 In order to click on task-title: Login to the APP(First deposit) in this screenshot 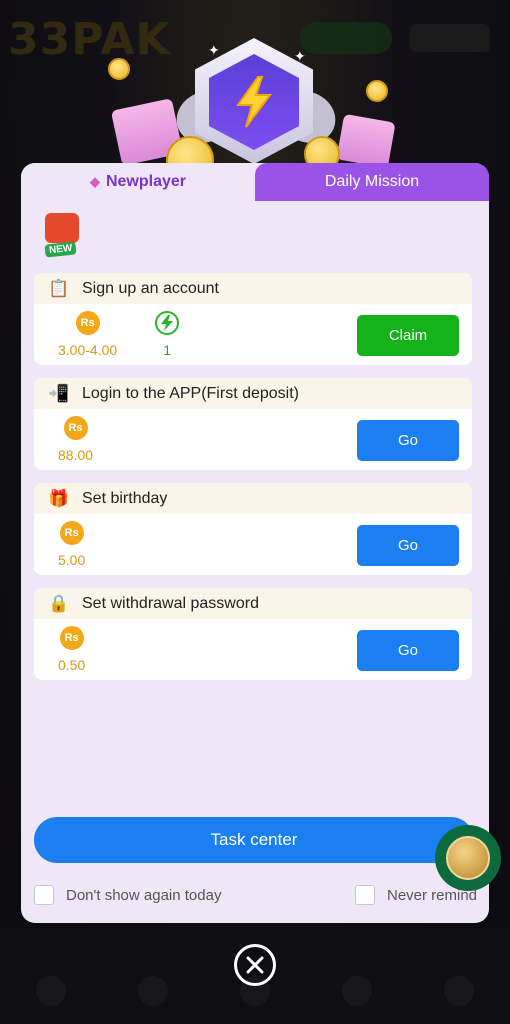, I will do `click(190, 393)`.